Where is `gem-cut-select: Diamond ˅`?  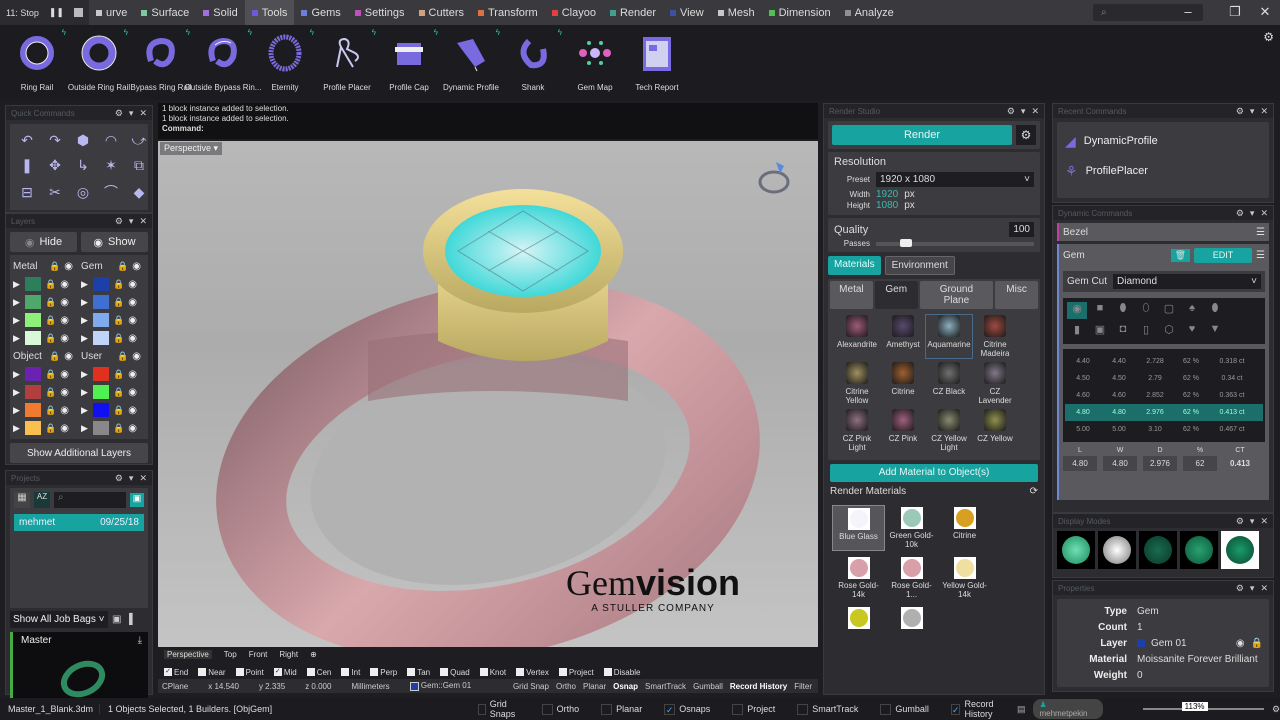
gem-cut-select: Diamond ˅ is located at coordinates (1187, 281).